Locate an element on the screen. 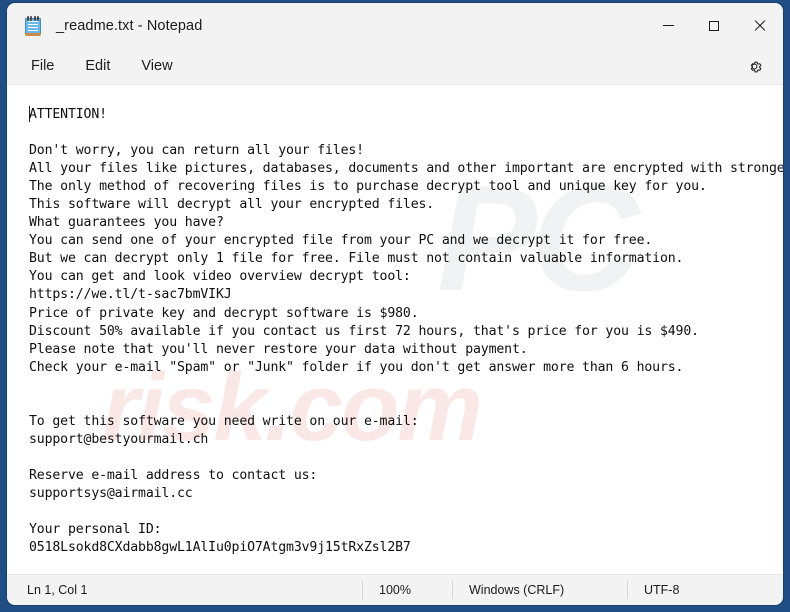  menu-item-edit: Edit is located at coordinates (97, 66).